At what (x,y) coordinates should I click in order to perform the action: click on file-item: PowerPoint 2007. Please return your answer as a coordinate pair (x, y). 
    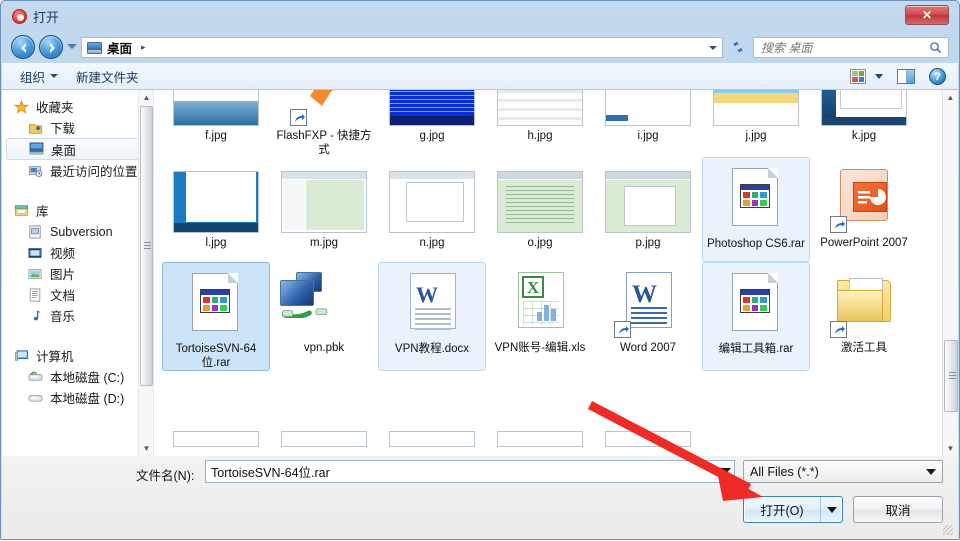
    Looking at the image, I should click on (864, 209).